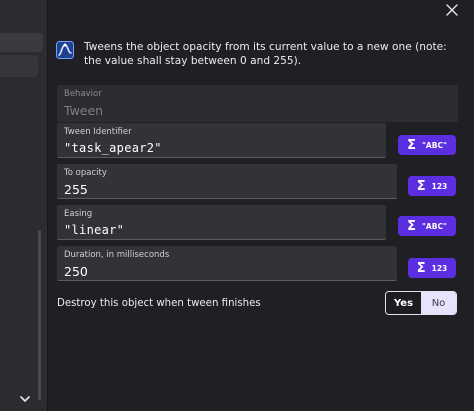 This screenshot has height=411, width=474. I want to click on field-value: "task_apear2", so click(113, 148).